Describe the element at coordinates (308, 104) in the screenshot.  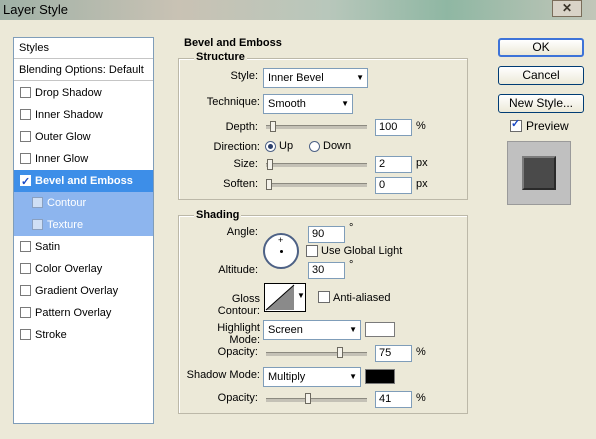
I see `technique-dropdown: Smooth ▼` at that location.